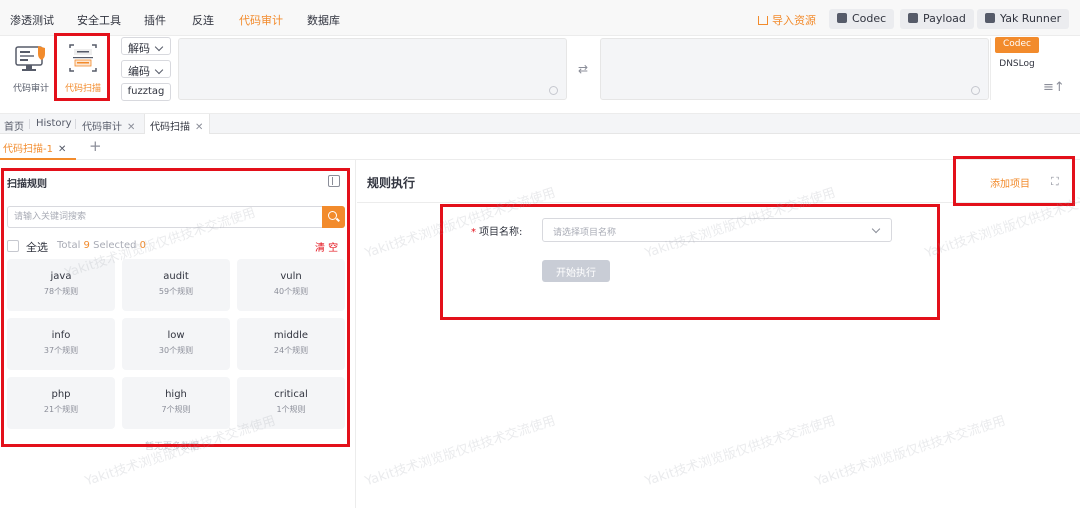 The height and width of the screenshot is (508, 1080). Describe the element at coordinates (944, 18) in the screenshot. I see `payload-label: Payload` at that location.